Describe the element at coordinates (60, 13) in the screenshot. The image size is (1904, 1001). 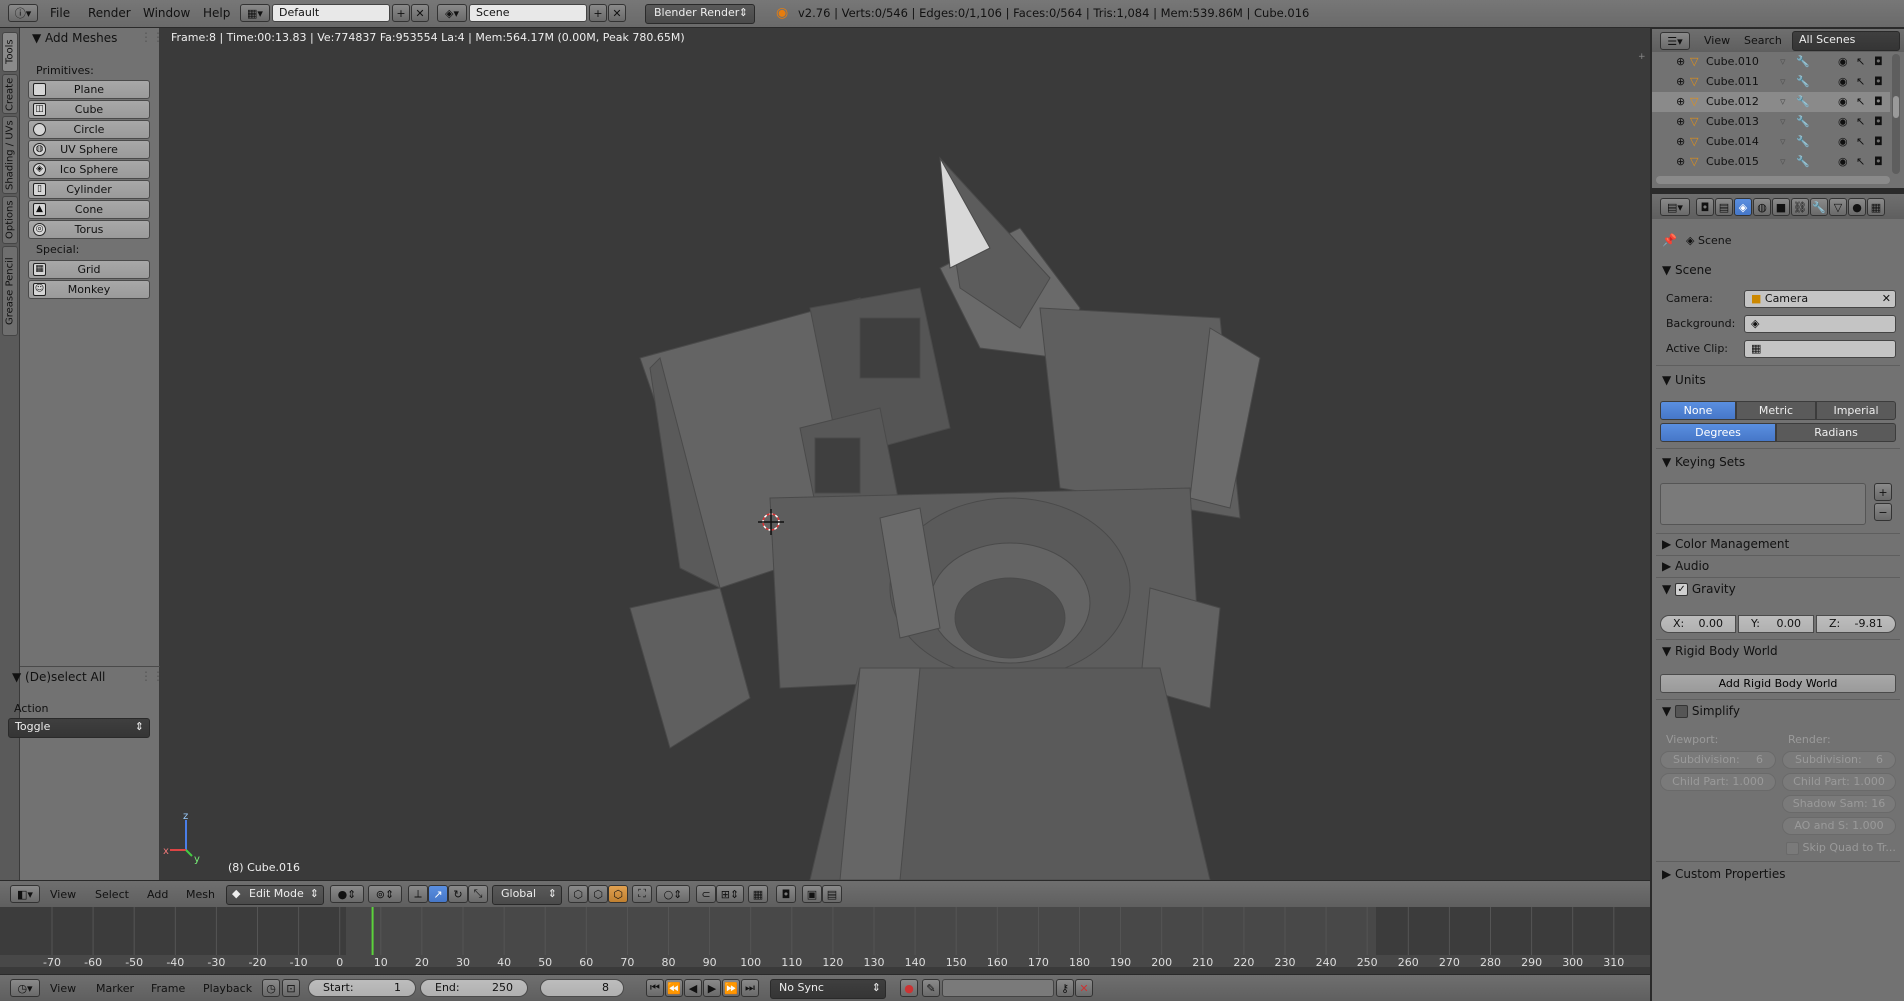
I see `menu-file: File` at that location.